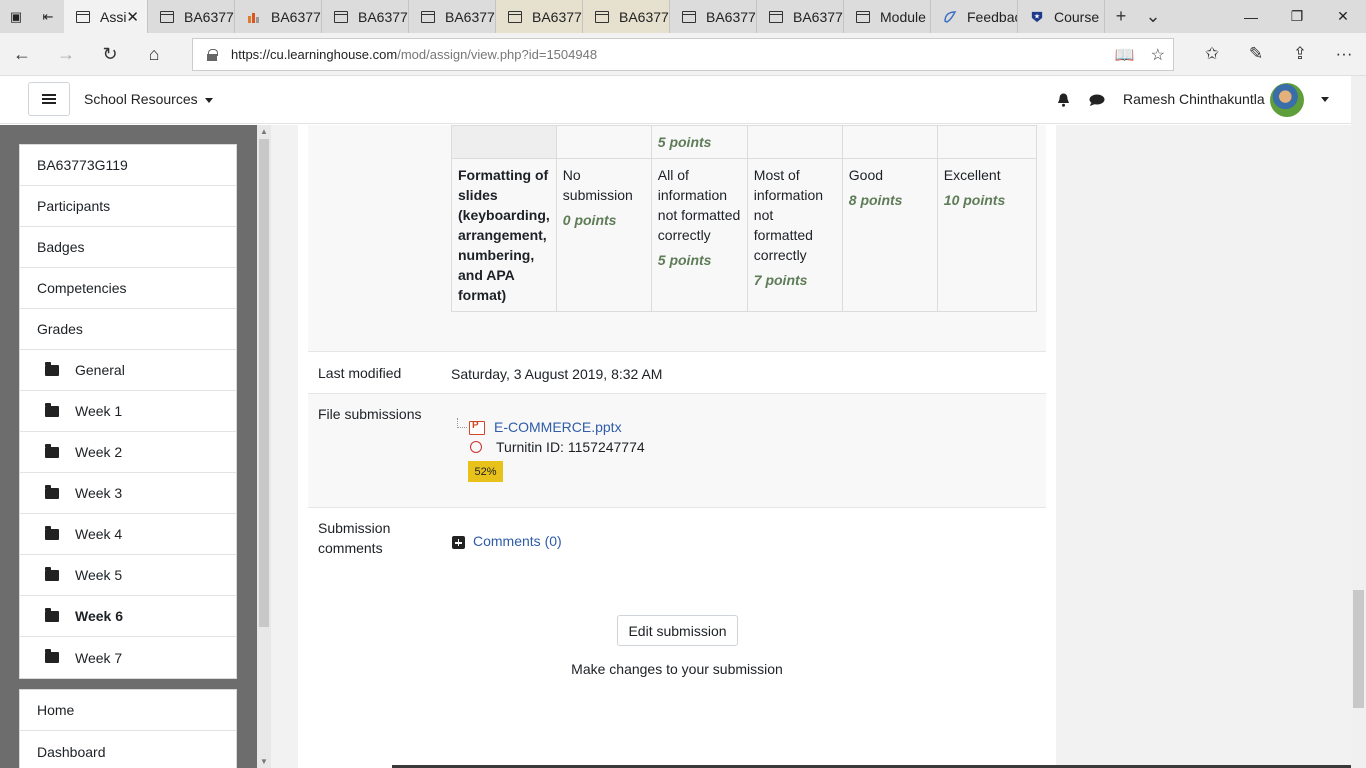  What do you see at coordinates (154, 54) in the screenshot?
I see `home-icon: ⌂` at bounding box center [154, 54].